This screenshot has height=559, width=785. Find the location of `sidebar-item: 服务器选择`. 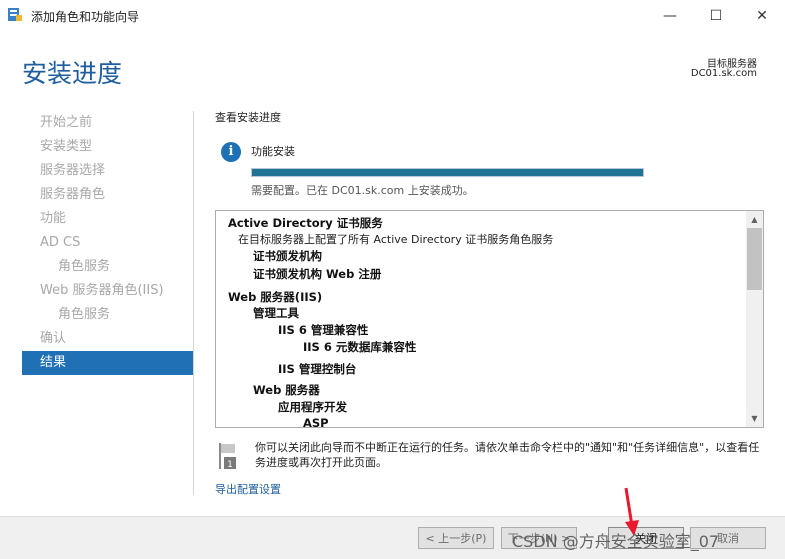

sidebar-item: 服务器选择 is located at coordinates (73, 170).